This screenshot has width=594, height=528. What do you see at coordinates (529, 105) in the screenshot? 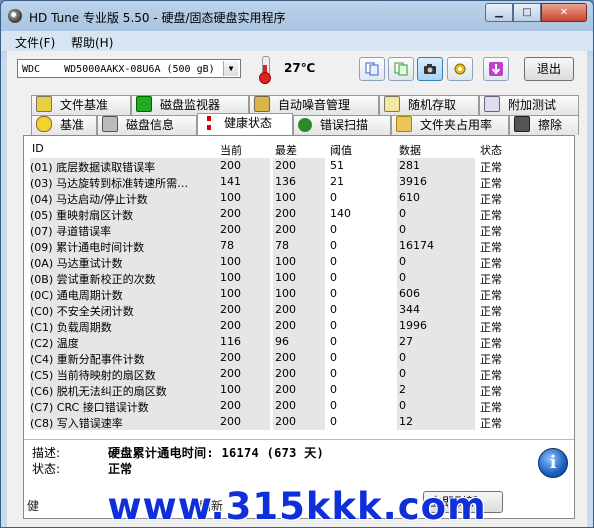
I see `tab-extra-tests: 附加测试` at bounding box center [529, 105].